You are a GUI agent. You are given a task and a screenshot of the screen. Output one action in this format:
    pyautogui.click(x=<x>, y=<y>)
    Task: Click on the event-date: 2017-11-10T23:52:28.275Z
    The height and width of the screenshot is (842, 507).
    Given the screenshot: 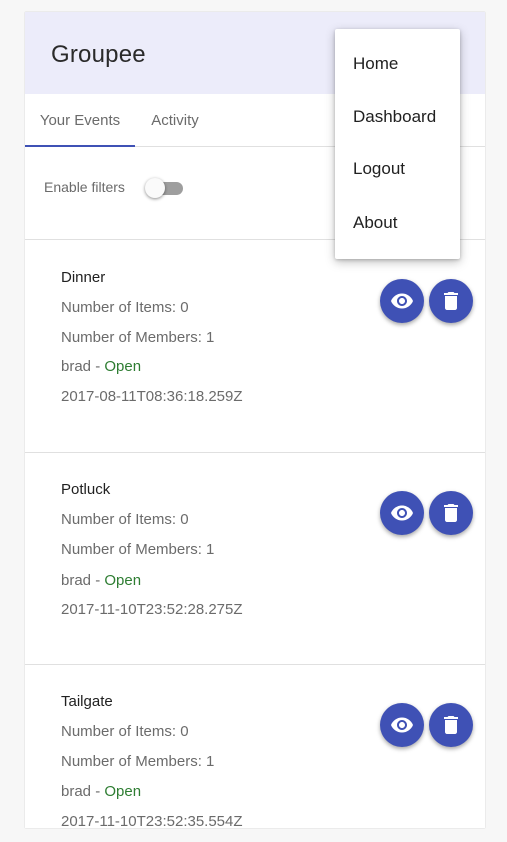 What is the action you would take?
    pyautogui.click(x=152, y=609)
    